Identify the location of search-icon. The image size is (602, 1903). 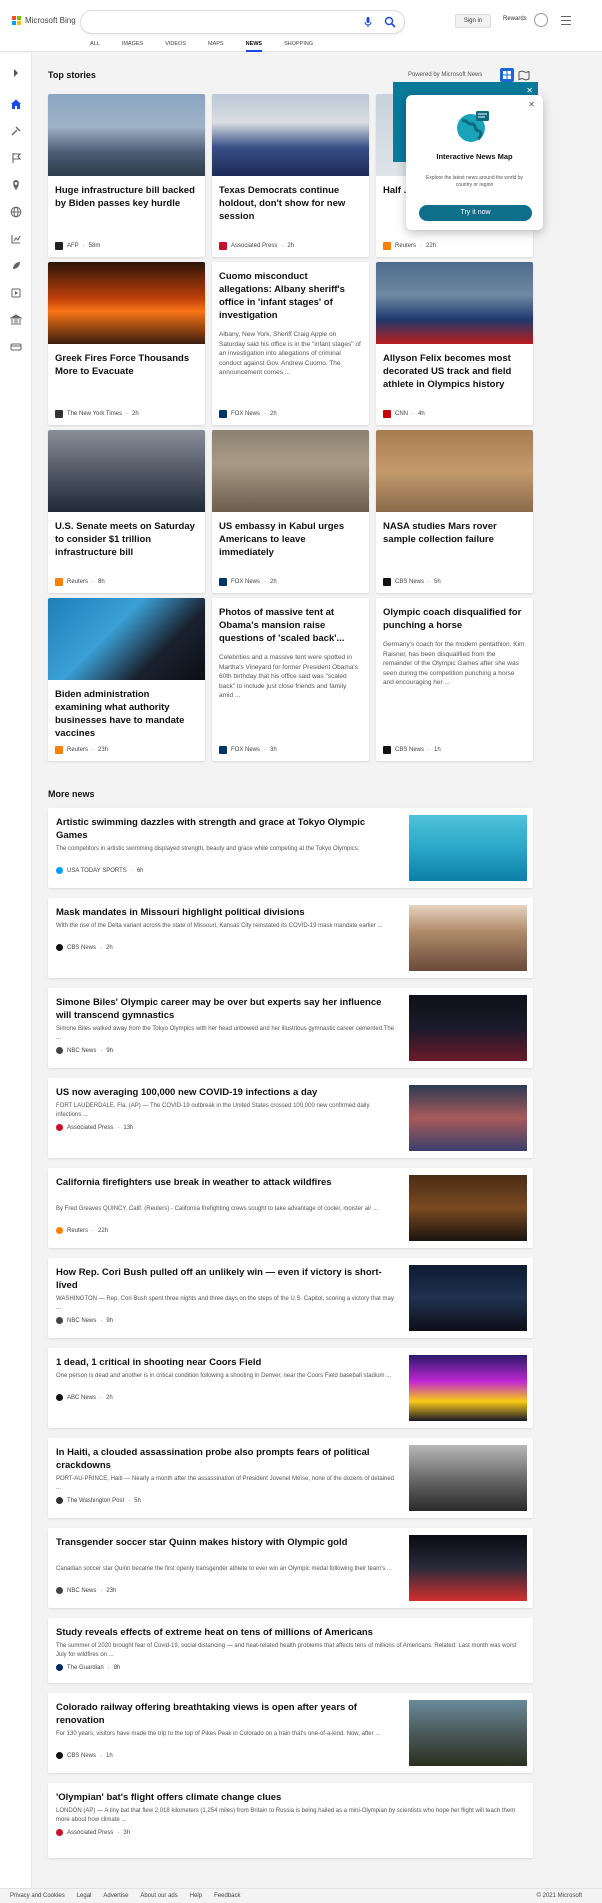
(390, 22).